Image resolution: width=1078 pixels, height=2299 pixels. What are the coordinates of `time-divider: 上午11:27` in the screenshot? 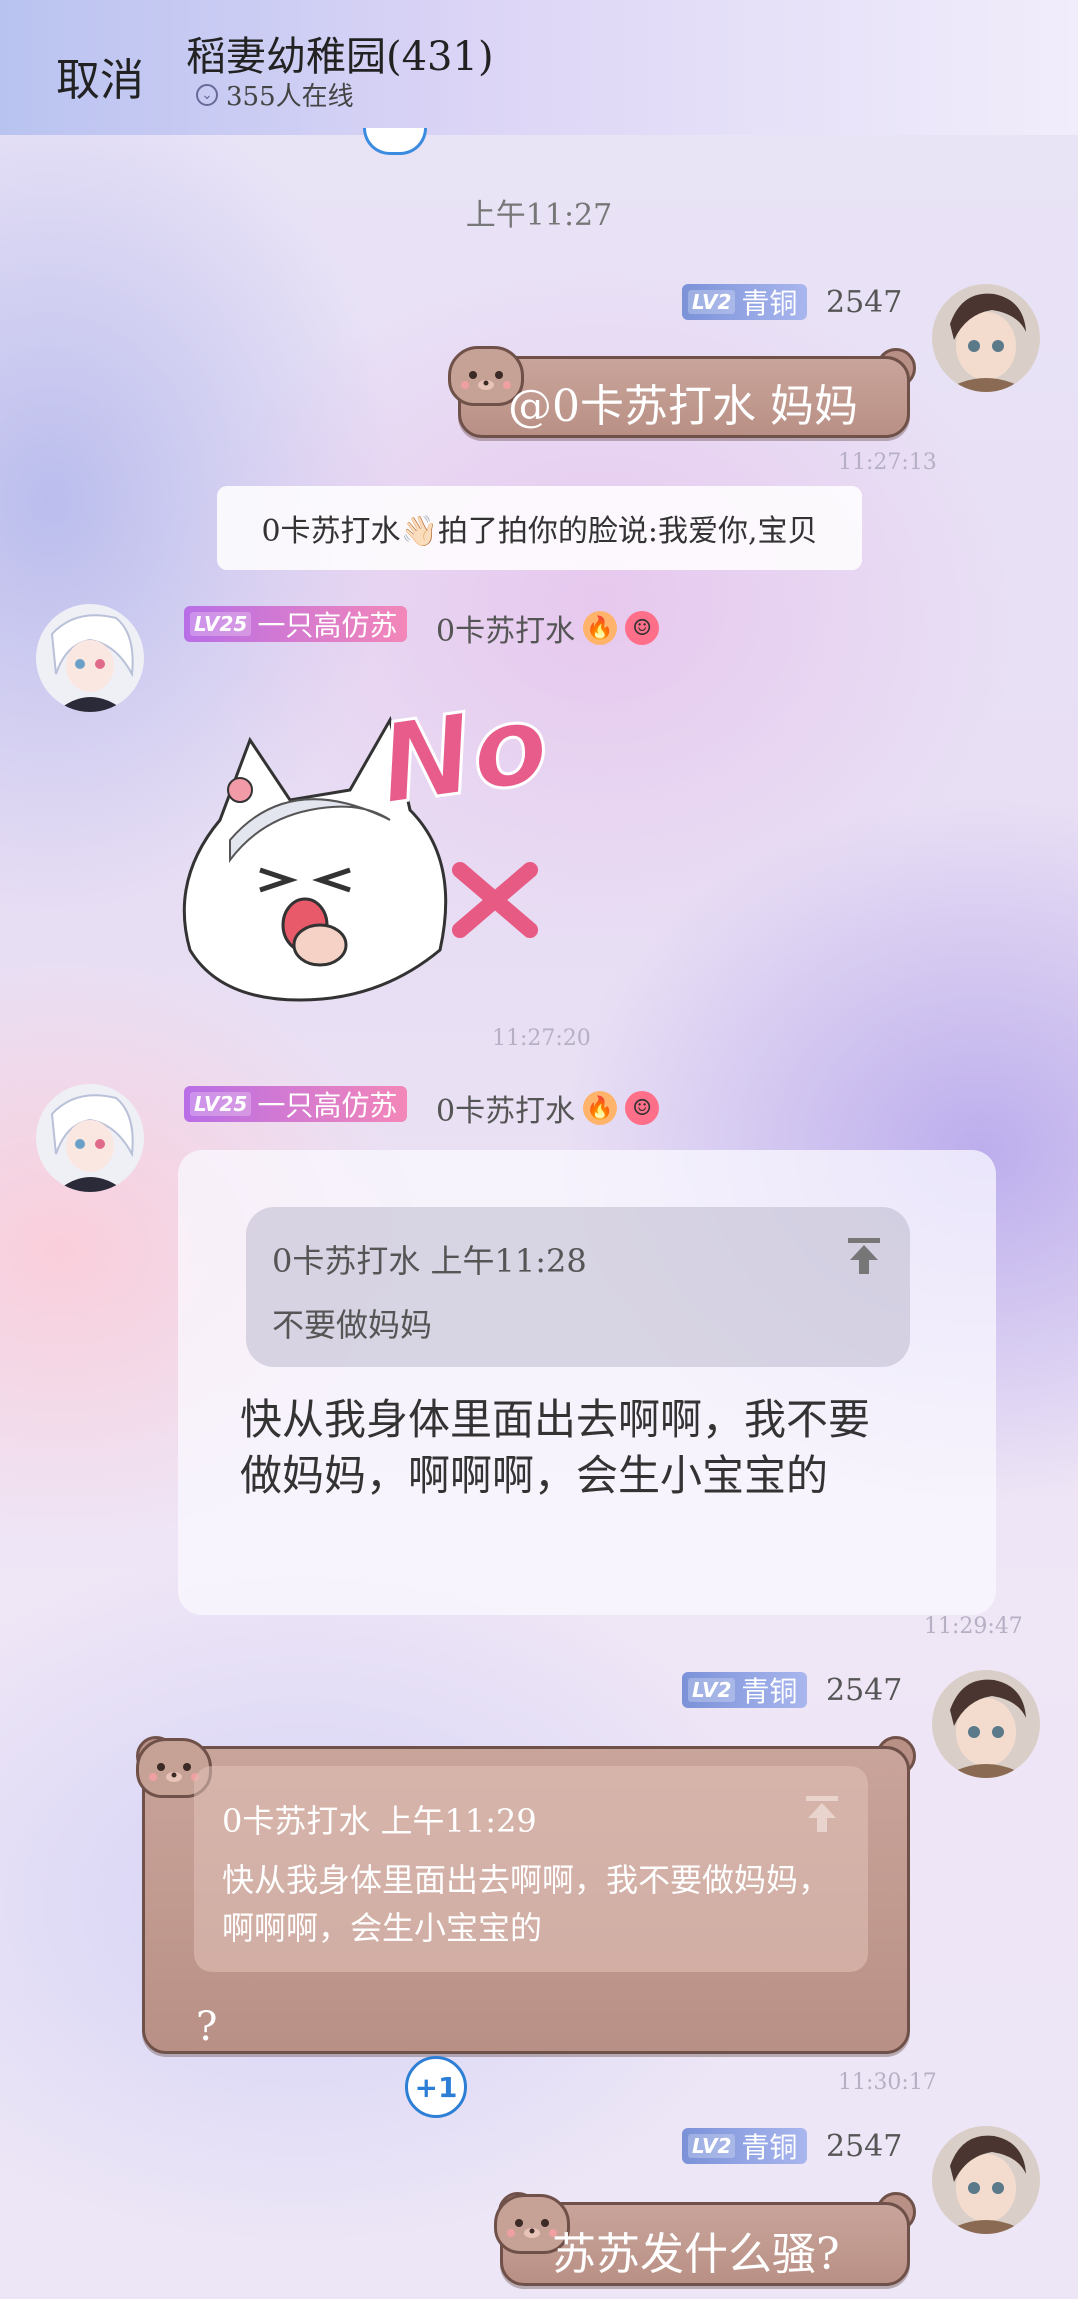 It's located at (539, 215).